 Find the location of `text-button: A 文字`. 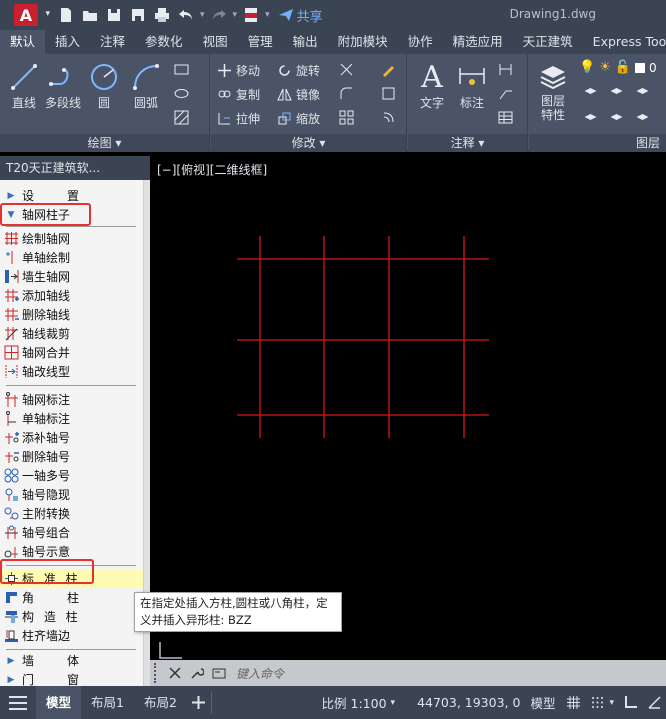

text-button: A 文字 is located at coordinates (432, 85).